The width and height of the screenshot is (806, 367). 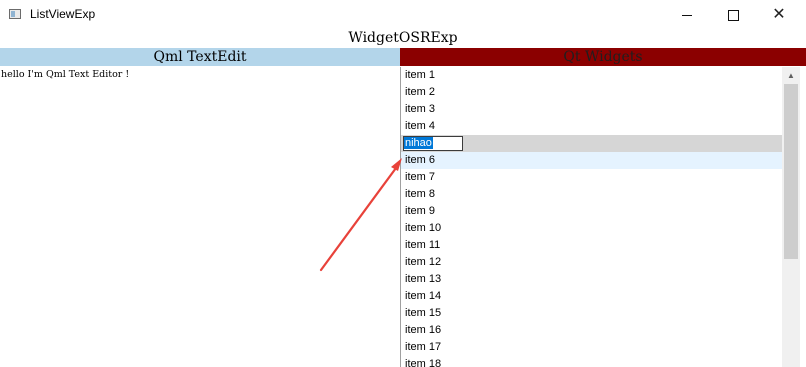 I want to click on list-item: item 8, so click(x=591, y=194).